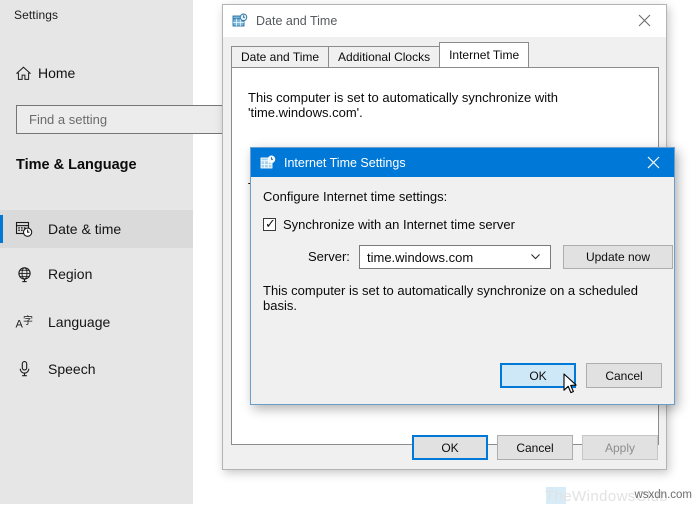 The height and width of the screenshot is (505, 700). Describe the element at coordinates (297, 21) in the screenshot. I see `date-and-time-title: Date and Time` at that location.